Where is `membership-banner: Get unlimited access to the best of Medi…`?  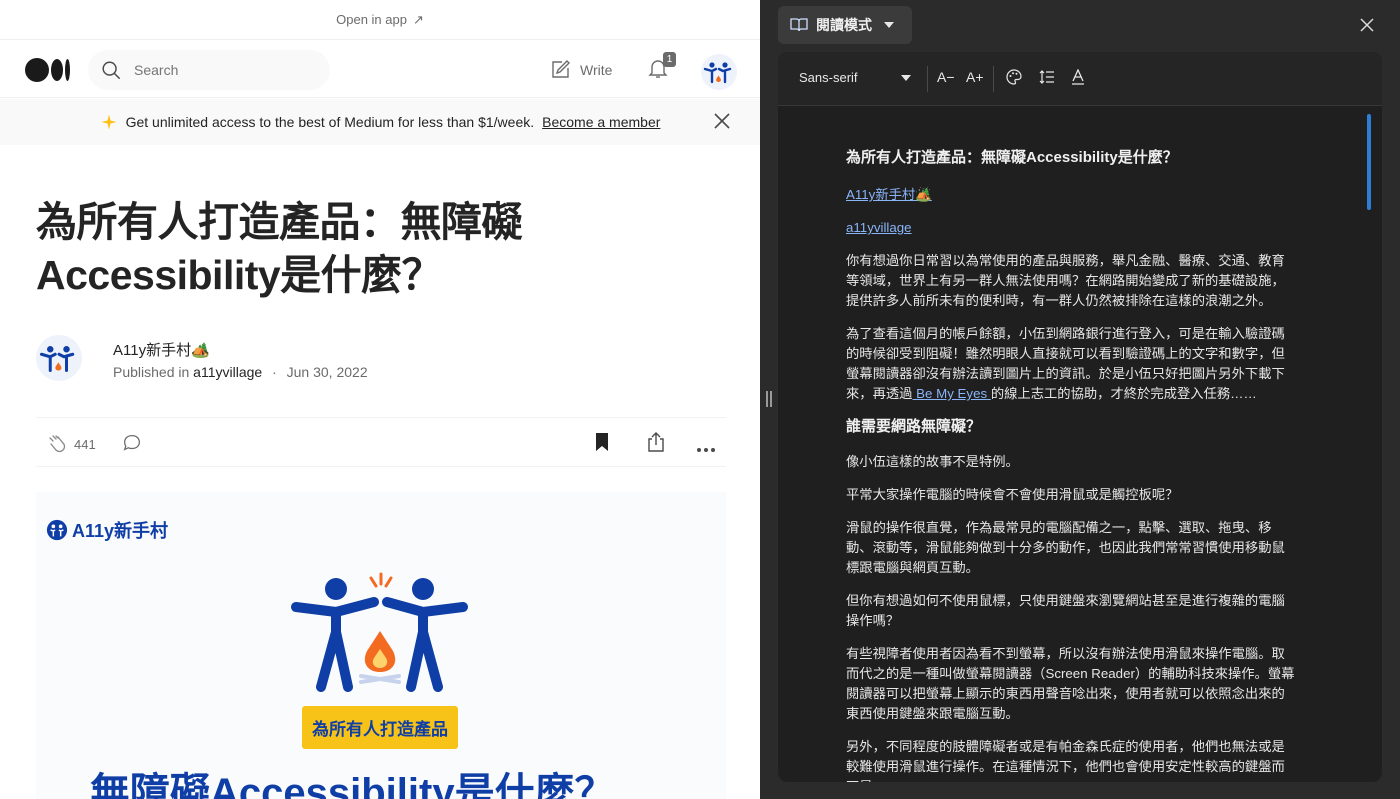 membership-banner: Get unlimited access to the best of Medi… is located at coordinates (380, 122).